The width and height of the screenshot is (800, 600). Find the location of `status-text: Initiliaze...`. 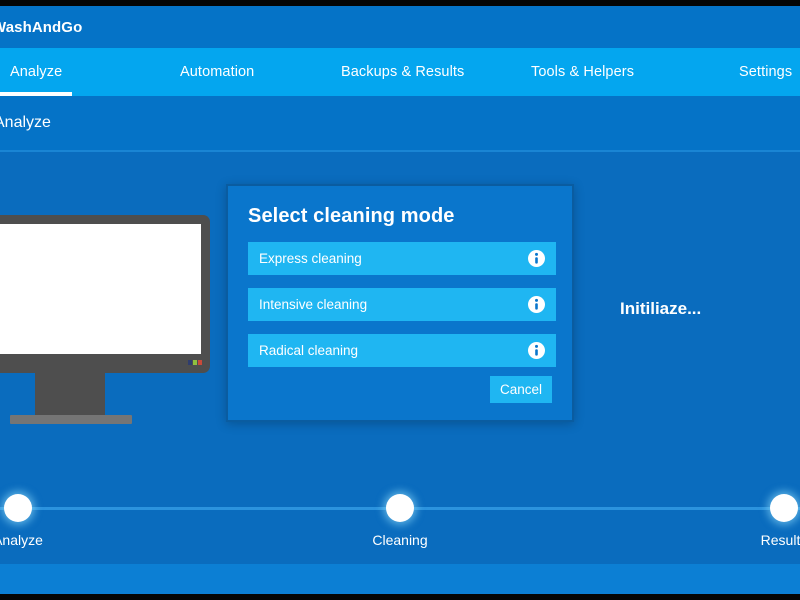

status-text: Initiliaze... is located at coordinates (661, 308).